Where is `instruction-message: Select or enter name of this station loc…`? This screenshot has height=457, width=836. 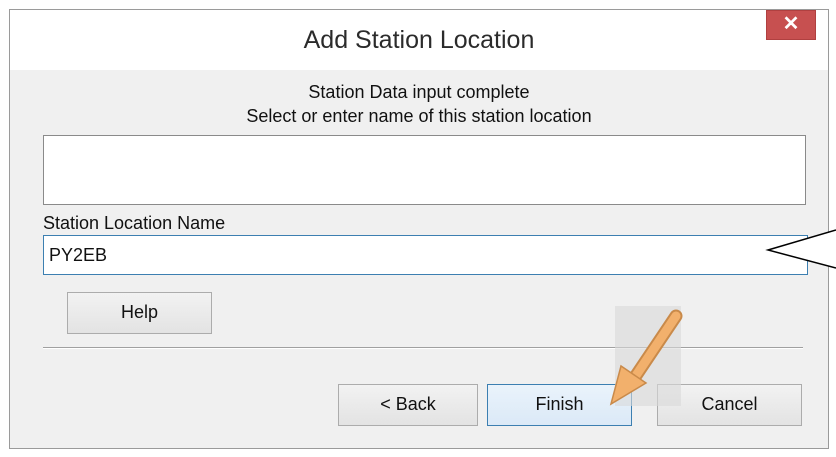
instruction-message: Select or enter name of this station loc… is located at coordinates (419, 116).